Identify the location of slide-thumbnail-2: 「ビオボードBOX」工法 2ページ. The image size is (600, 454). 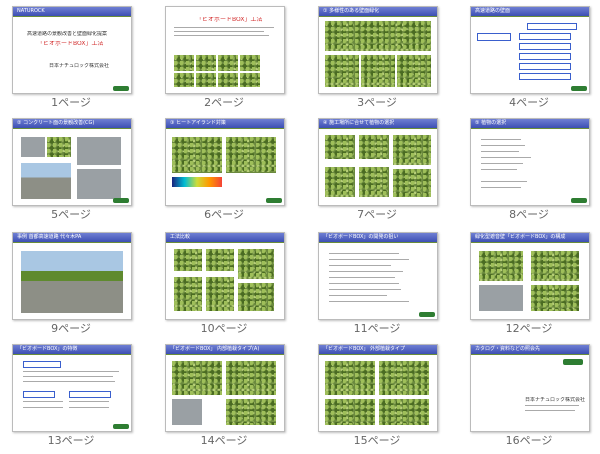
(225, 61).